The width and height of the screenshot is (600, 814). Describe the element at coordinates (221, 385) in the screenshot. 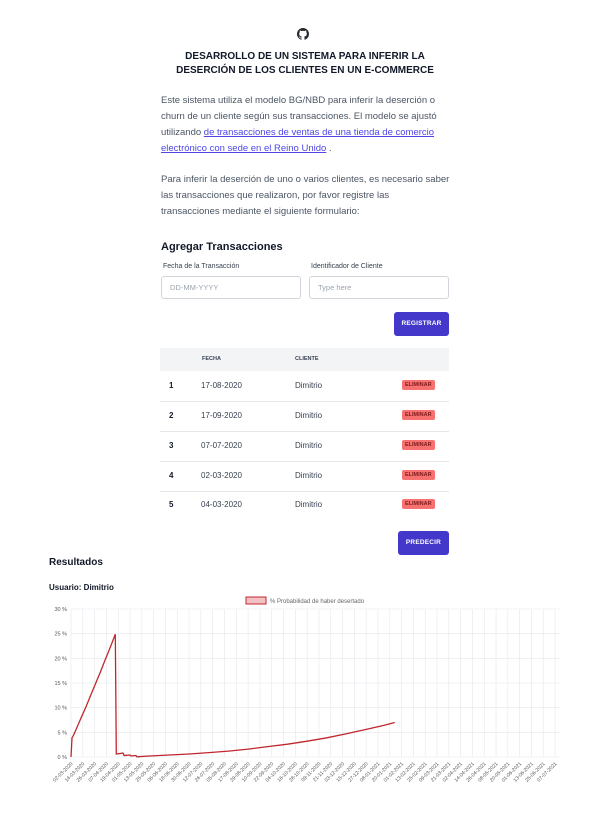

I see `row-date: 17-08-2020` at that location.